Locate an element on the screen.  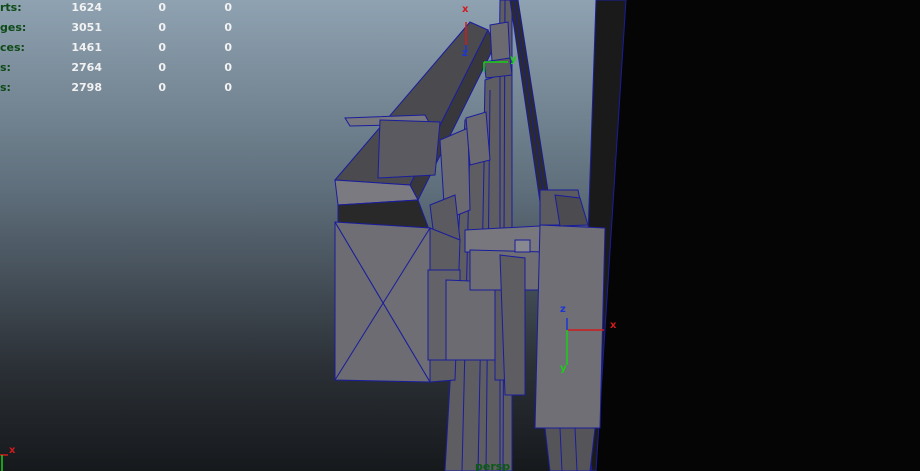
hud-label: ges: is located at coordinates (13, 27).